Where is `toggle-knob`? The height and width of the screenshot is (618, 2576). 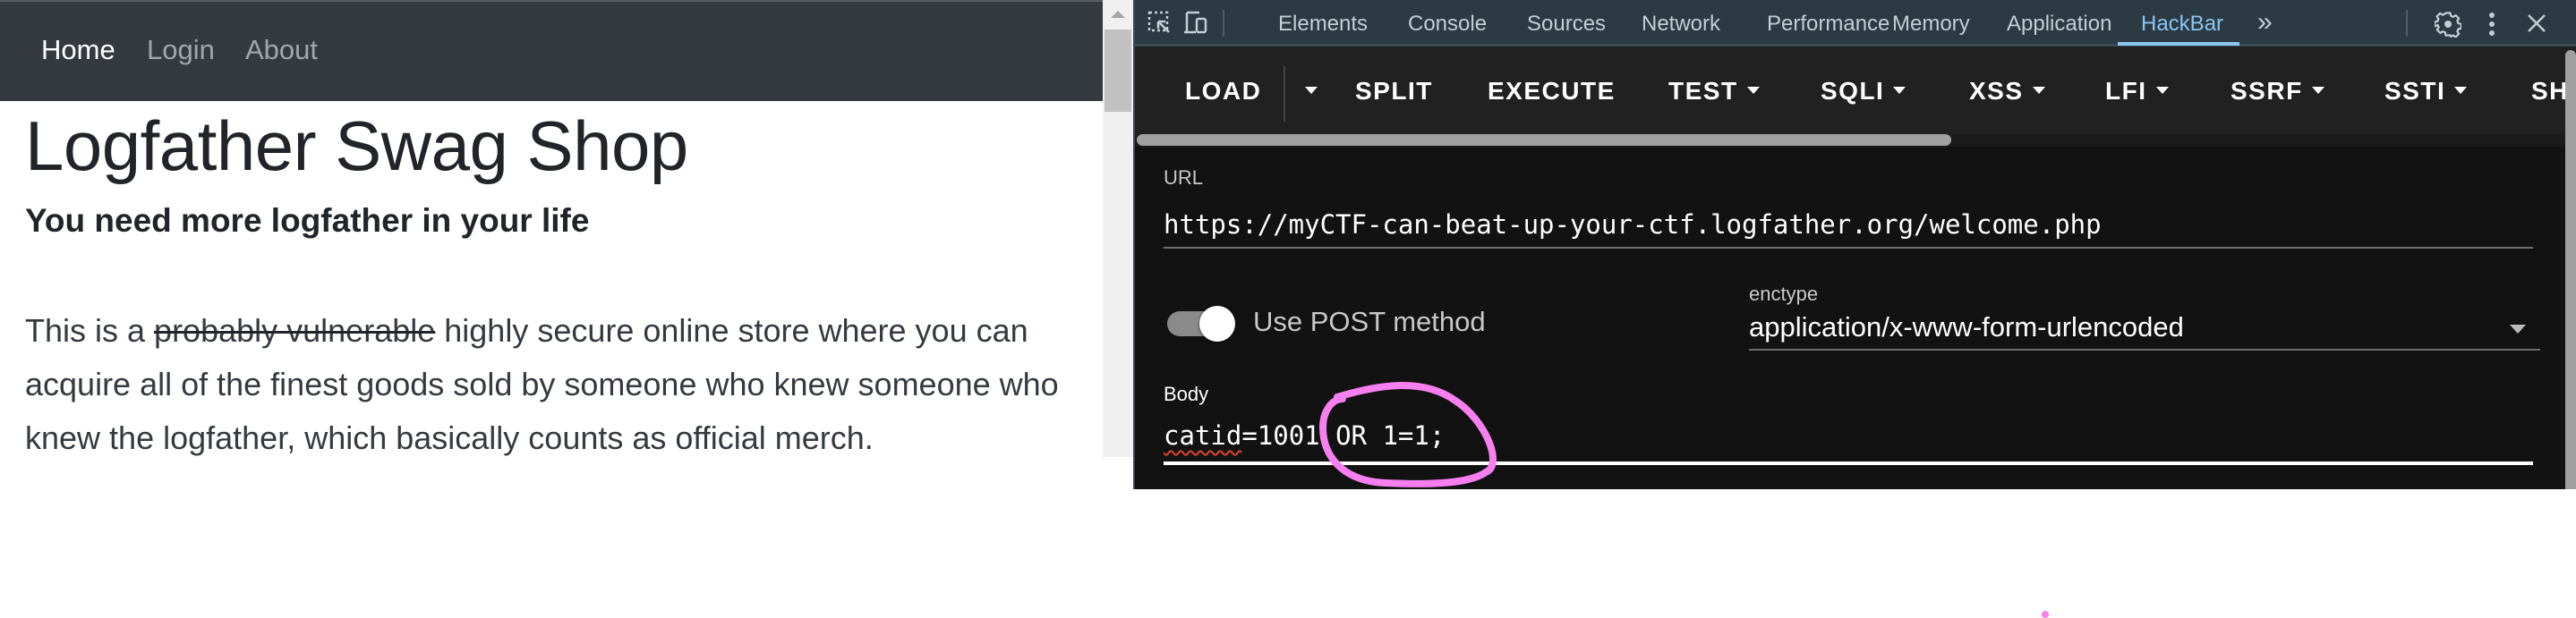 toggle-knob is located at coordinates (1217, 324).